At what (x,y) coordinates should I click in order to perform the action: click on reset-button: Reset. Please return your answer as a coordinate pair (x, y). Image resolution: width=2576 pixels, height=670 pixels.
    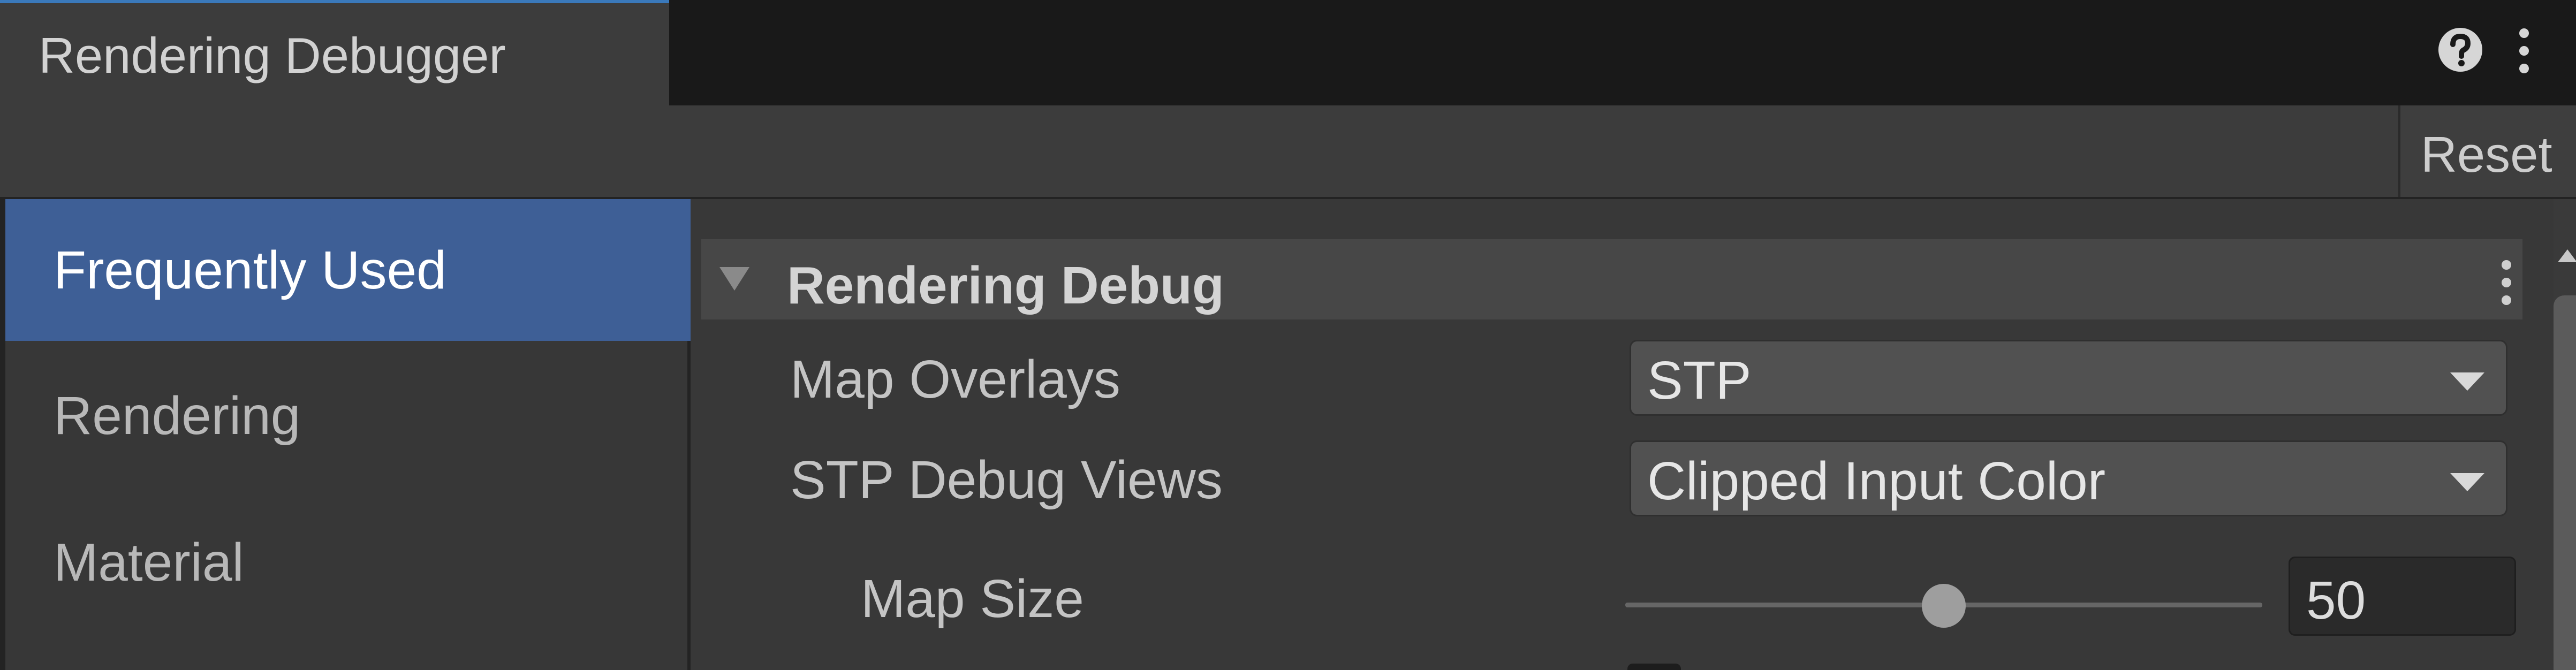
    Looking at the image, I should click on (2487, 151).